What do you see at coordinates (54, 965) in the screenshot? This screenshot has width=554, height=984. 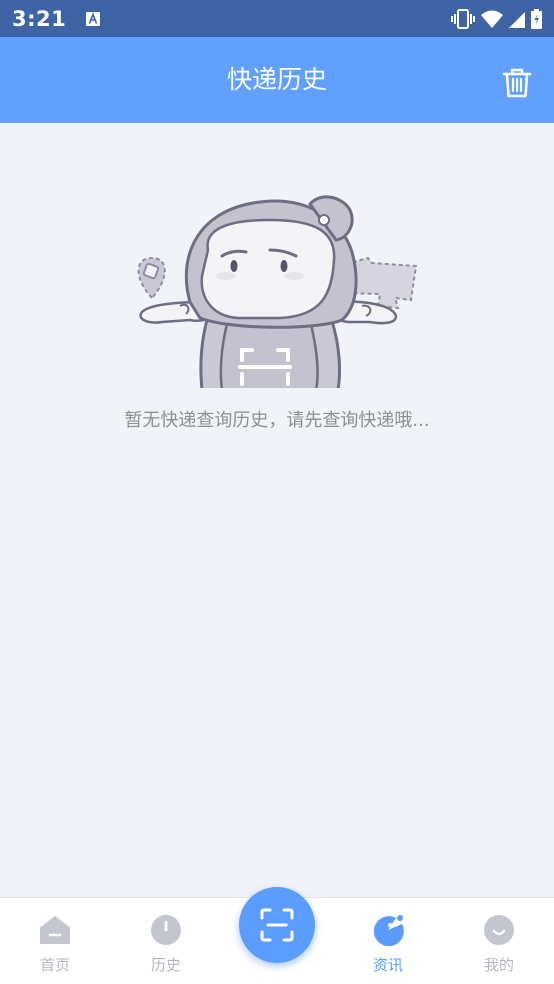 I see `nav-label-home: 首页` at bounding box center [54, 965].